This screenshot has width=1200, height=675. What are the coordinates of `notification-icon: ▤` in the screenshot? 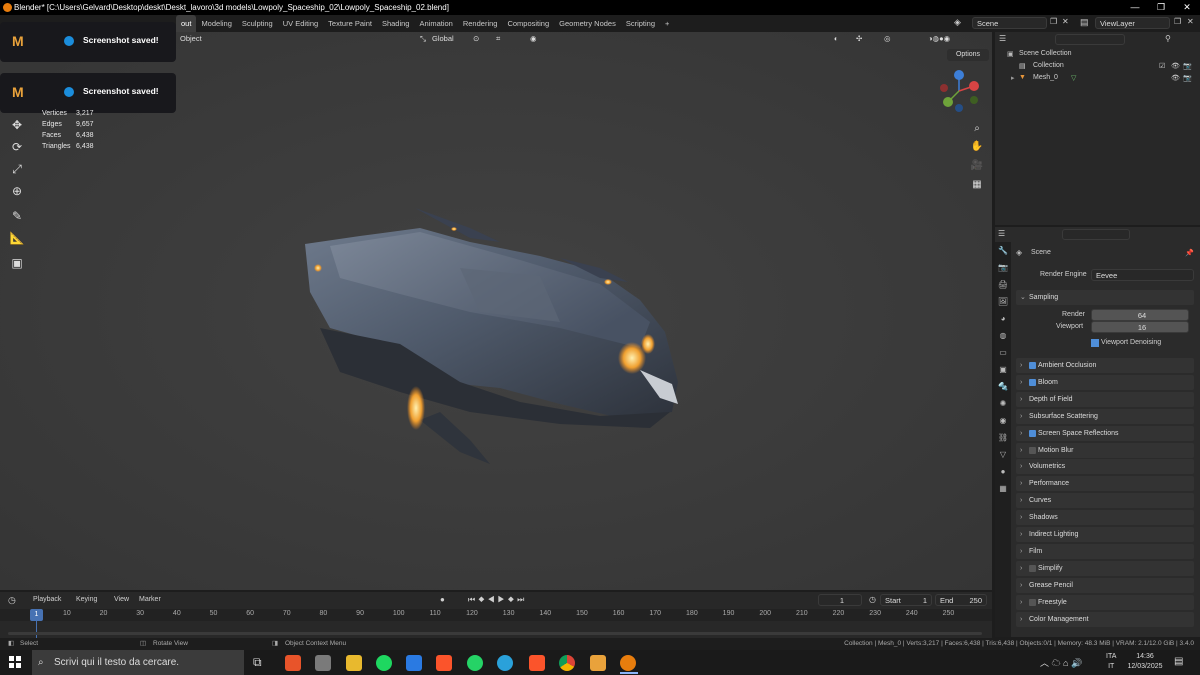 It's located at (1178, 661).